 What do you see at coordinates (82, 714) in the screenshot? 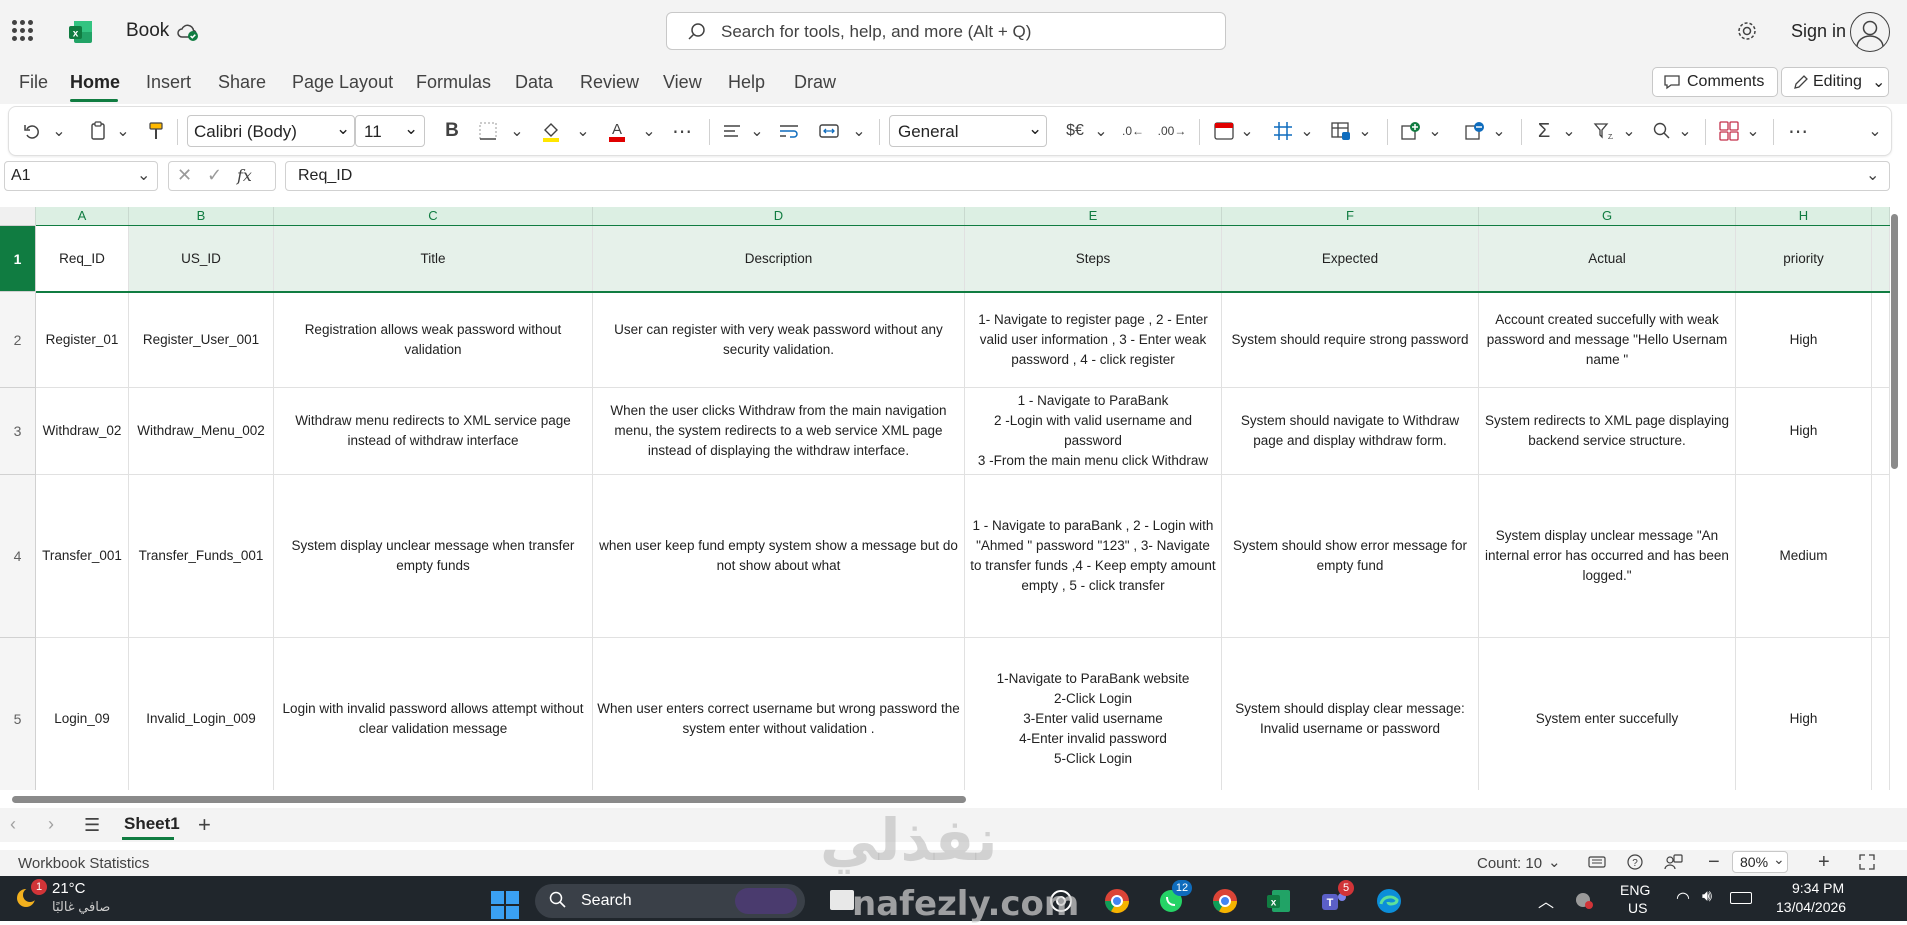
I see `cell-a5: Login_09` at bounding box center [82, 714].